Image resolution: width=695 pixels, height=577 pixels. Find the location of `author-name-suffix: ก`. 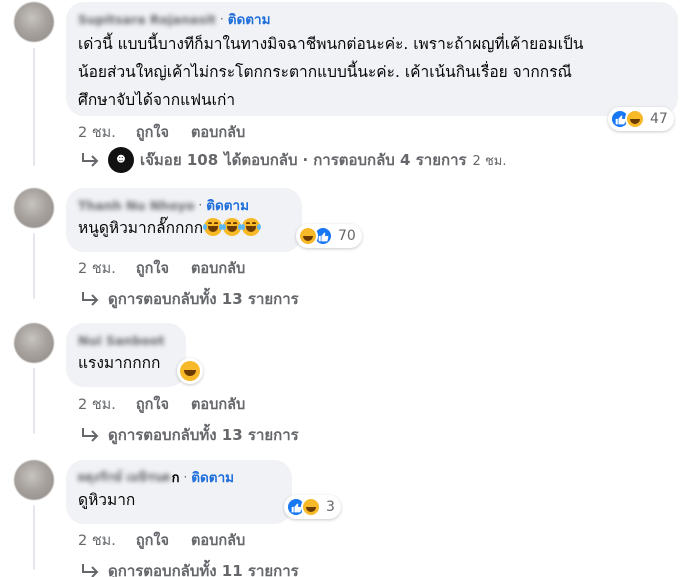

author-name-suffix: ก is located at coordinates (175, 478).